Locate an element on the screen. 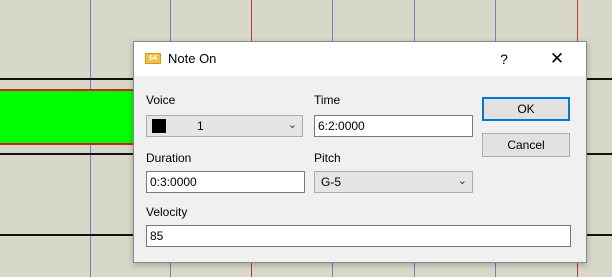  voice-dropdown: 1 ⌄ is located at coordinates (224, 126).